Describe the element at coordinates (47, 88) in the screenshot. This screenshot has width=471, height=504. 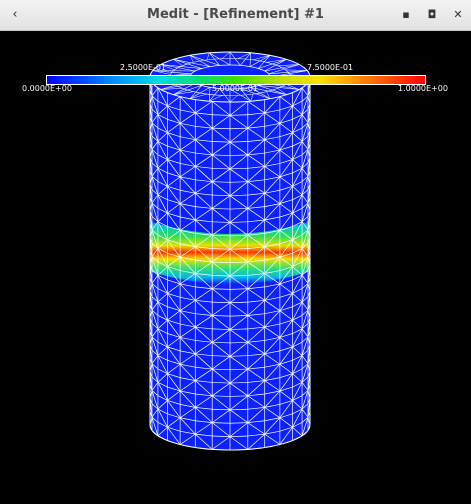
I see `colorbar-label-min: 0.0000E+00` at that location.